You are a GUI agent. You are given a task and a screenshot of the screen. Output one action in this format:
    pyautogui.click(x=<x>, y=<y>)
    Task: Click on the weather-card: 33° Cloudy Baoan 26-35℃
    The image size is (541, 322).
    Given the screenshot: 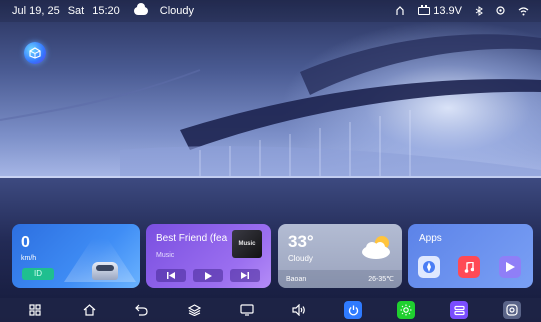 What is the action you would take?
    pyautogui.click(x=340, y=256)
    